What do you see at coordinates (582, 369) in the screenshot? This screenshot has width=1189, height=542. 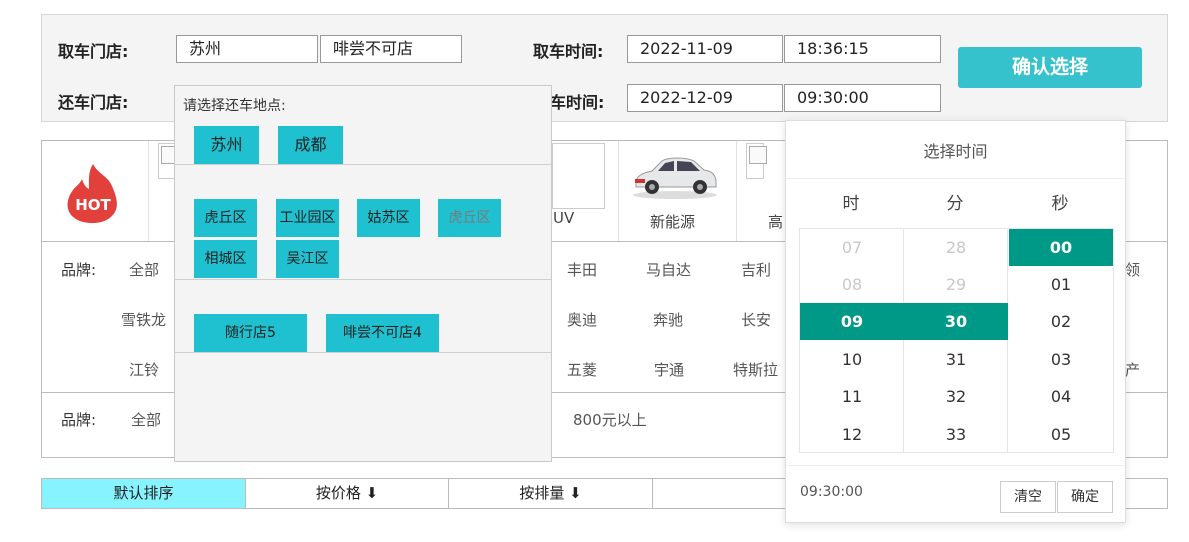 I see `brand-item: 五菱` at bounding box center [582, 369].